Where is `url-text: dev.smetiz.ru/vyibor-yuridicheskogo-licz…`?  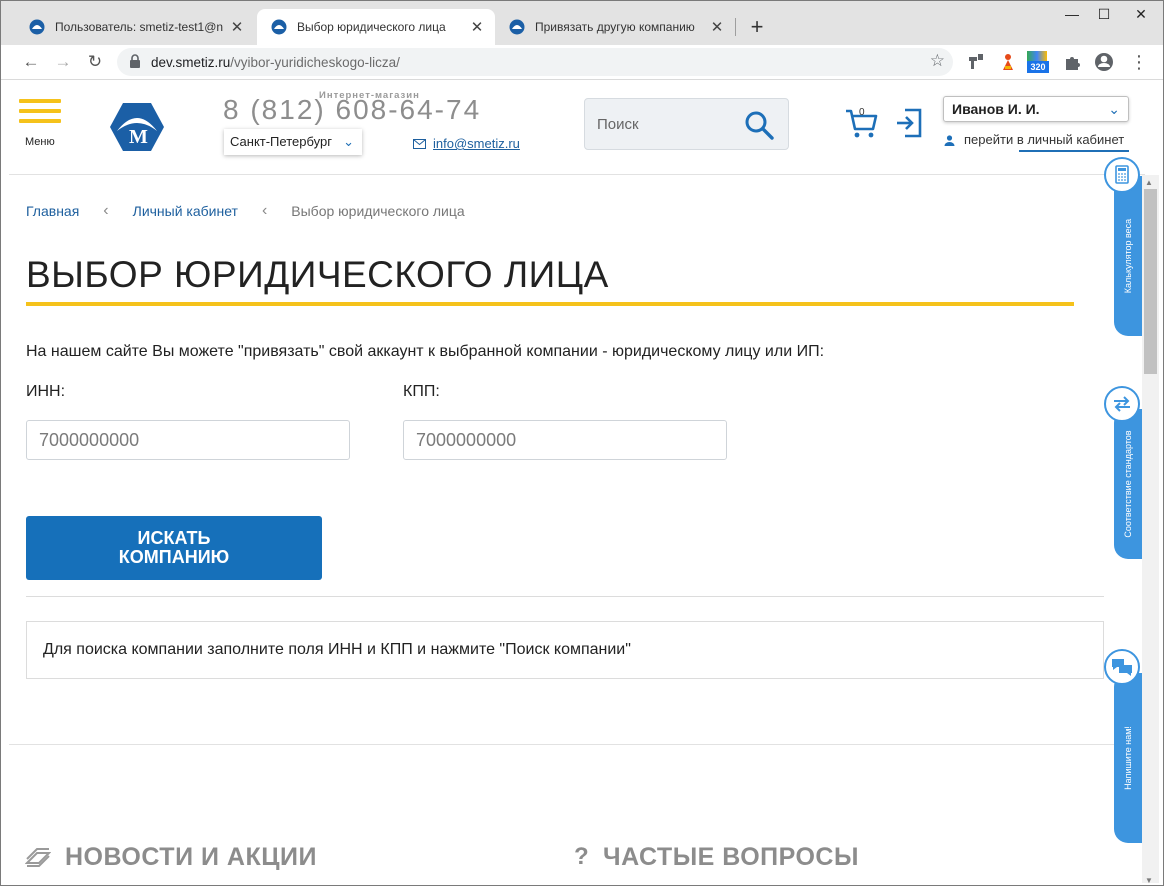 url-text: dev.smetiz.ru/vyibor-yuridicheskogo-licz… is located at coordinates (275, 62).